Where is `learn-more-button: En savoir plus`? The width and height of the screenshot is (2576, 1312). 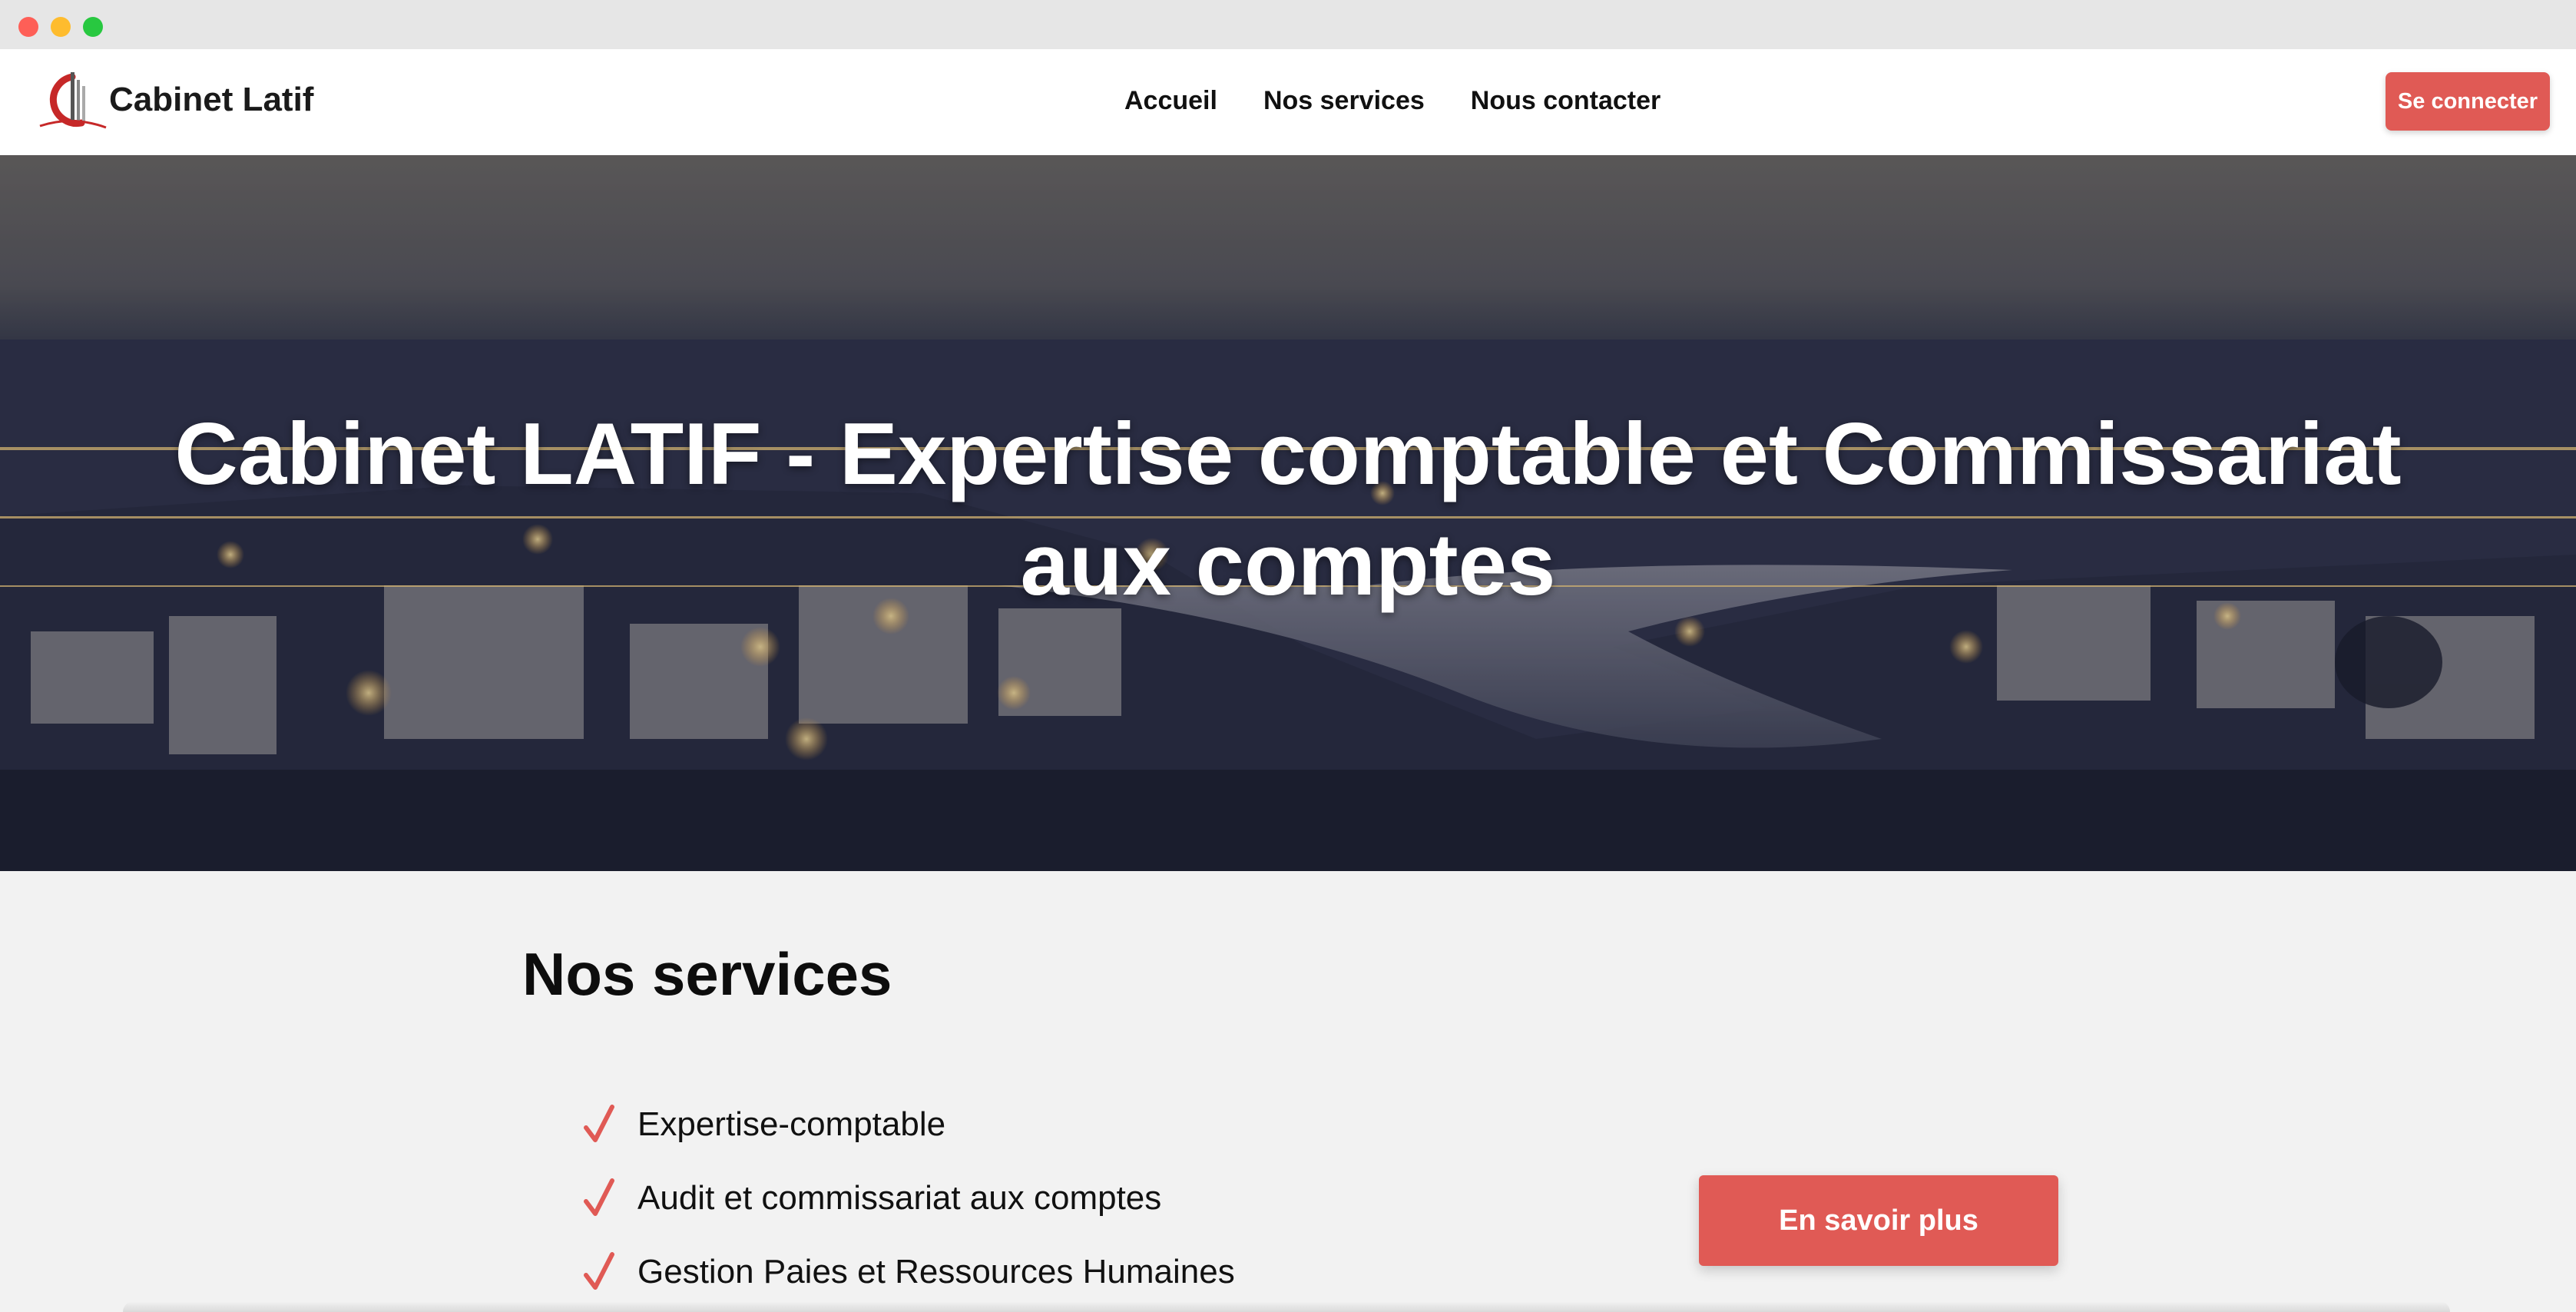
learn-more-button: En savoir plus is located at coordinates (1879, 1220).